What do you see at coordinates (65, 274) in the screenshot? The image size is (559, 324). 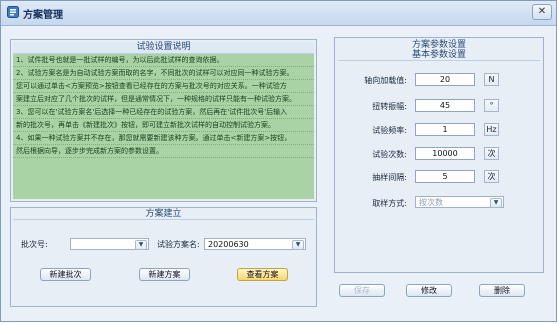 I see `new-batch-button: 新建批次` at bounding box center [65, 274].